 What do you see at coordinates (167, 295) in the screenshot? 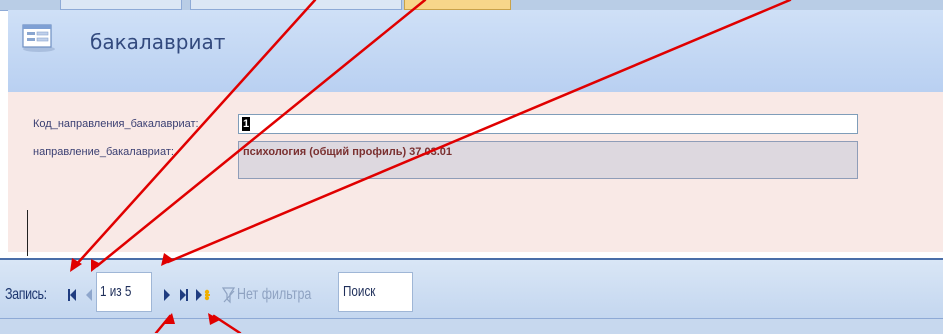
I see `next-record-icon` at bounding box center [167, 295].